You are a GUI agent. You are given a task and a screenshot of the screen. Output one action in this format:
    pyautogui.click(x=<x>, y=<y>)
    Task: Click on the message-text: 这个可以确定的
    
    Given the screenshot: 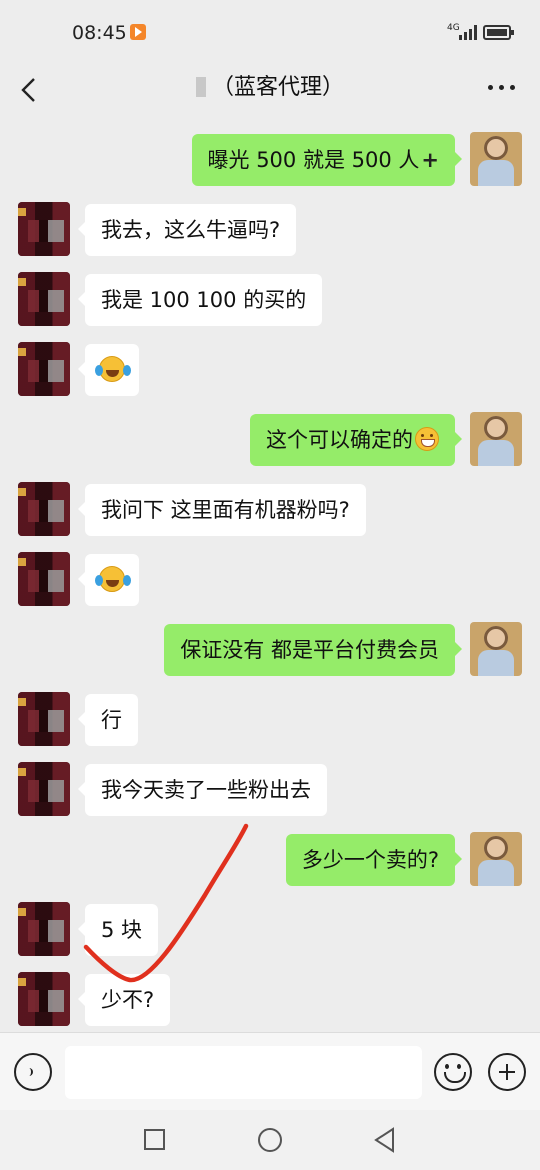 What is the action you would take?
    pyautogui.click(x=339, y=440)
    